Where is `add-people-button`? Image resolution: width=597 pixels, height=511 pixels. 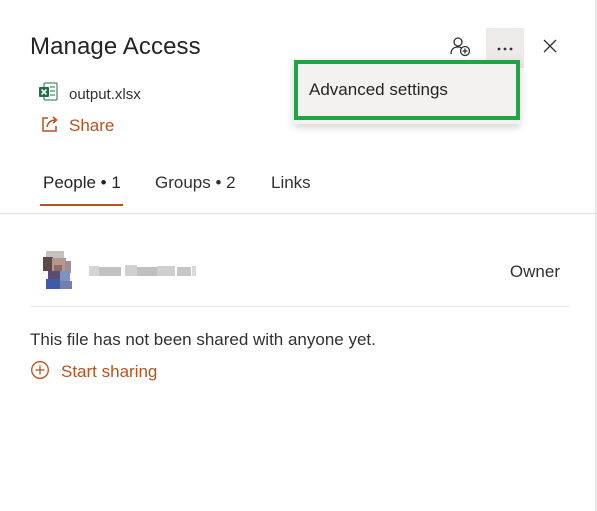
add-people-button is located at coordinates (460, 48).